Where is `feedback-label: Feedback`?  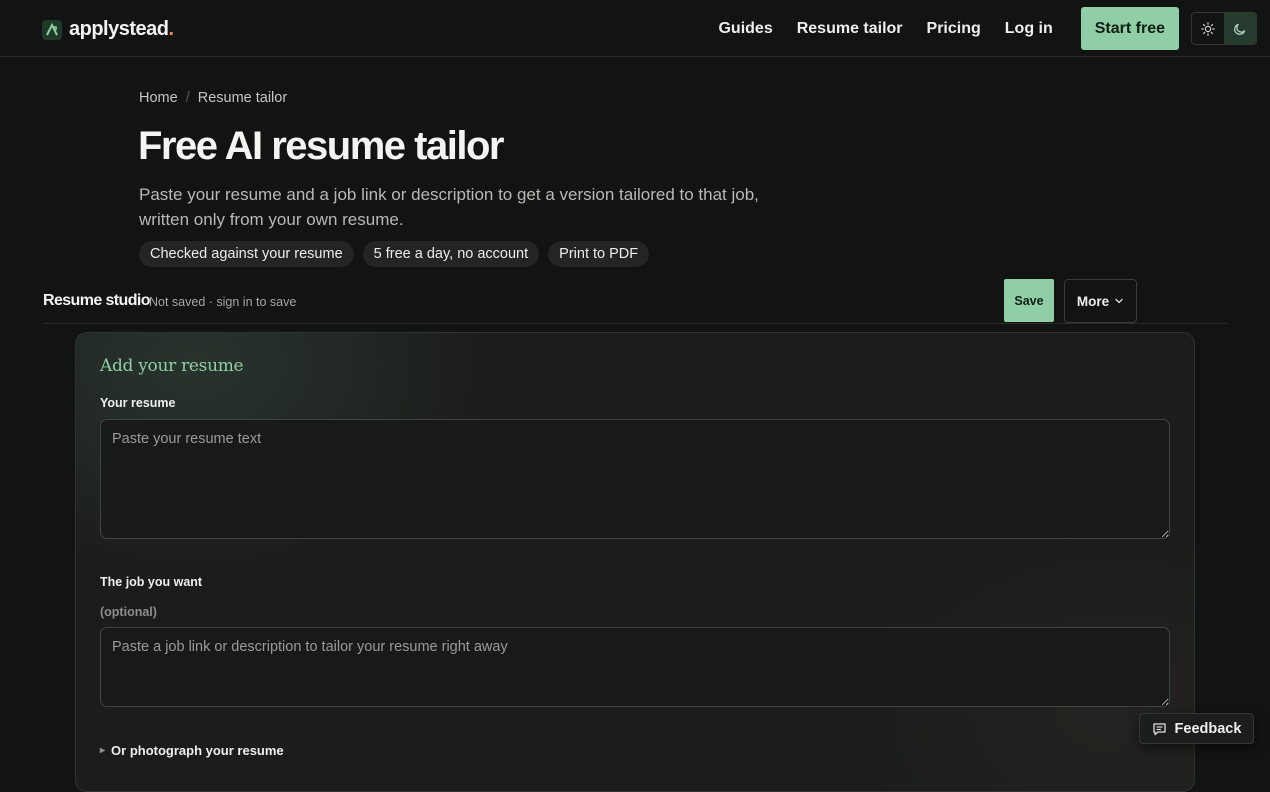
feedback-label: Feedback is located at coordinates (1208, 728).